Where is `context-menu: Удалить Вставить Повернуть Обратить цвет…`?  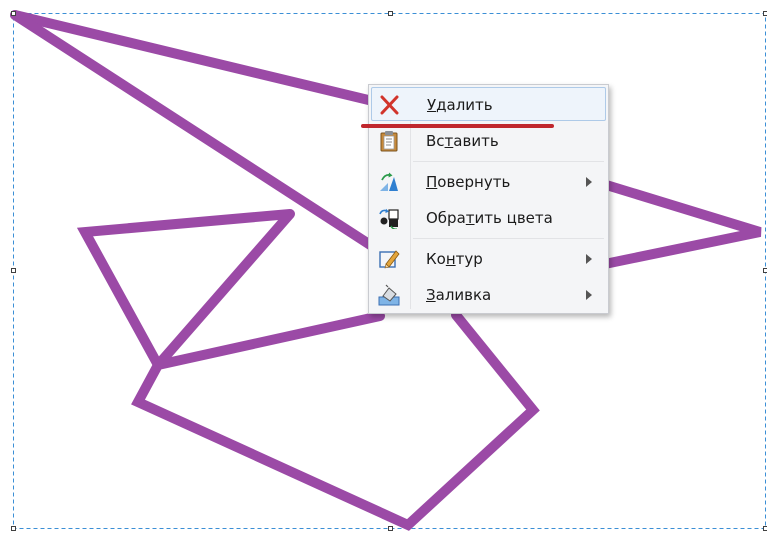
context-menu: Удалить Вставить Повернуть Обратить цвет… is located at coordinates (488, 199).